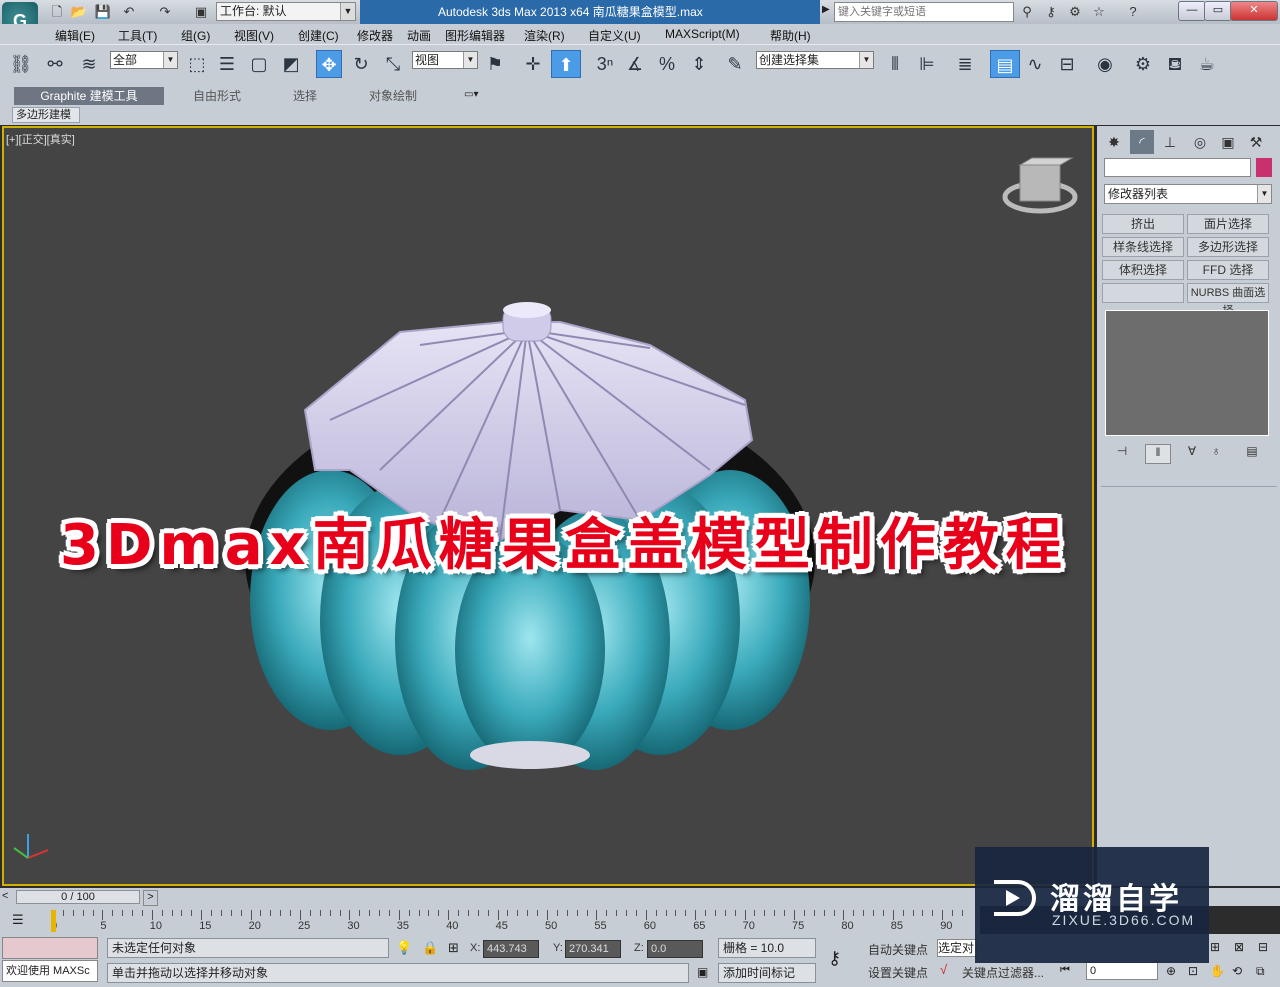  Describe the element at coordinates (898, 949) in the screenshot. I see `auto-key-button: 自动关键点` at that location.